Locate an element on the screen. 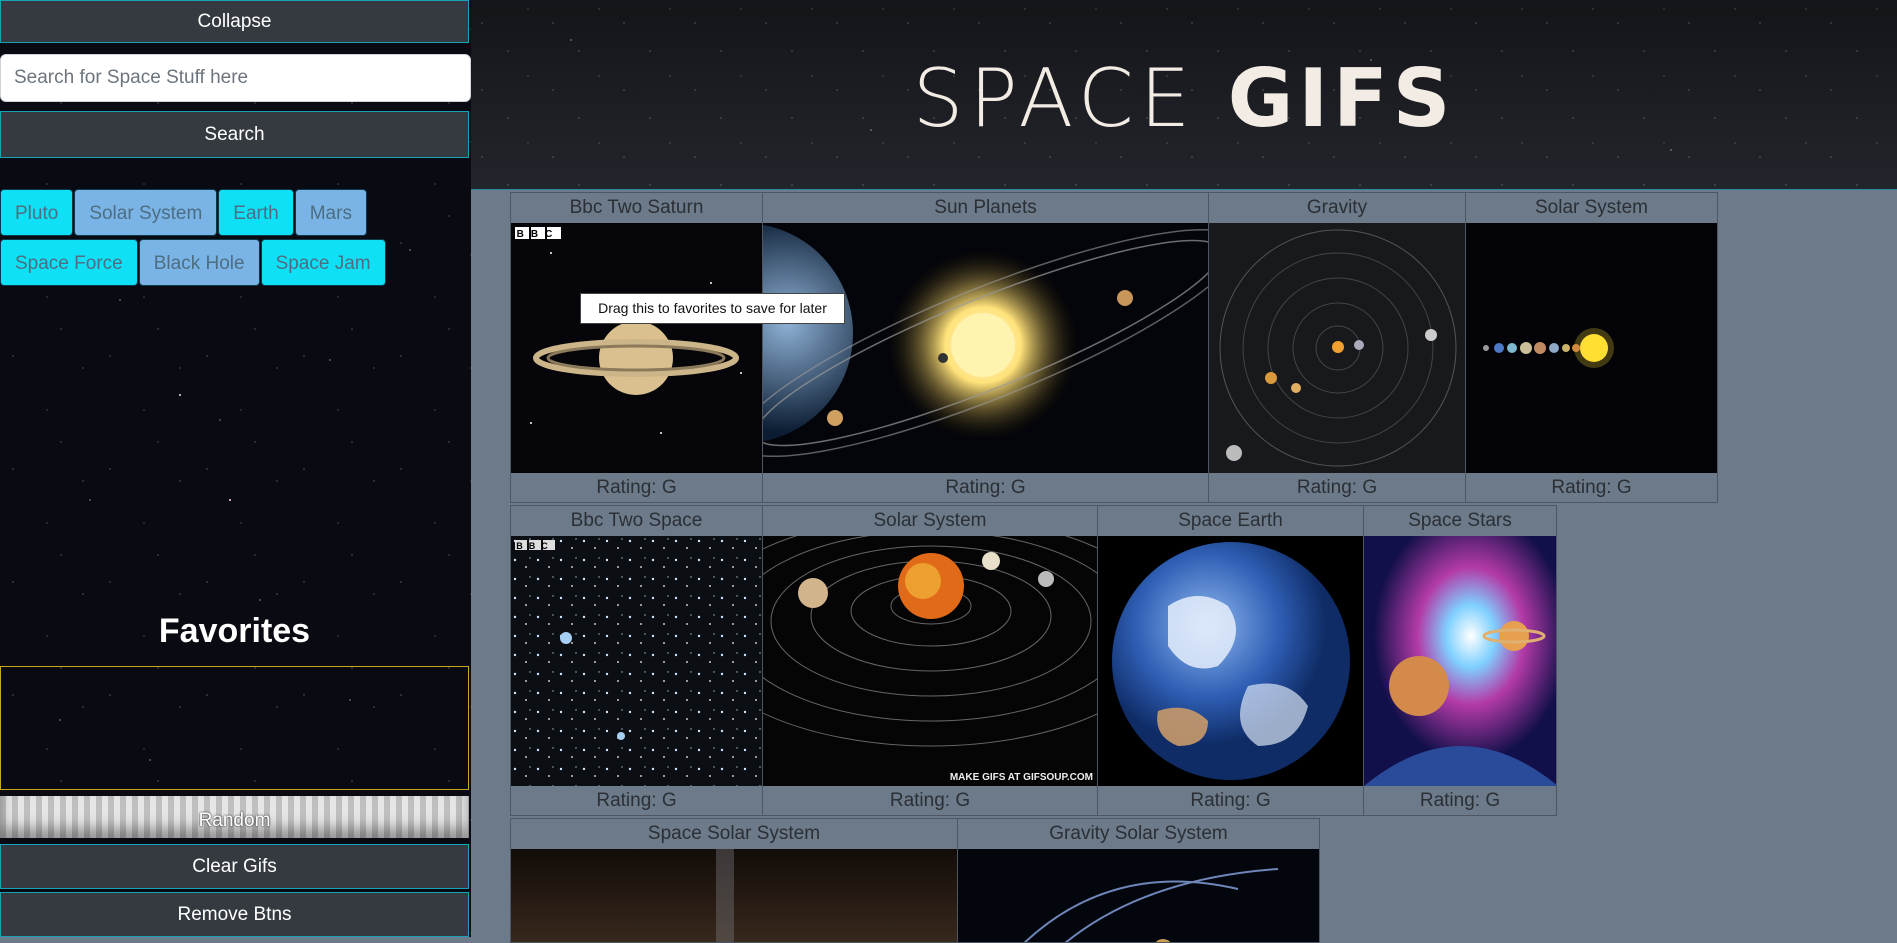 This screenshot has height=943, width=1897. gif-image-starfield: BBC is located at coordinates (636, 661).